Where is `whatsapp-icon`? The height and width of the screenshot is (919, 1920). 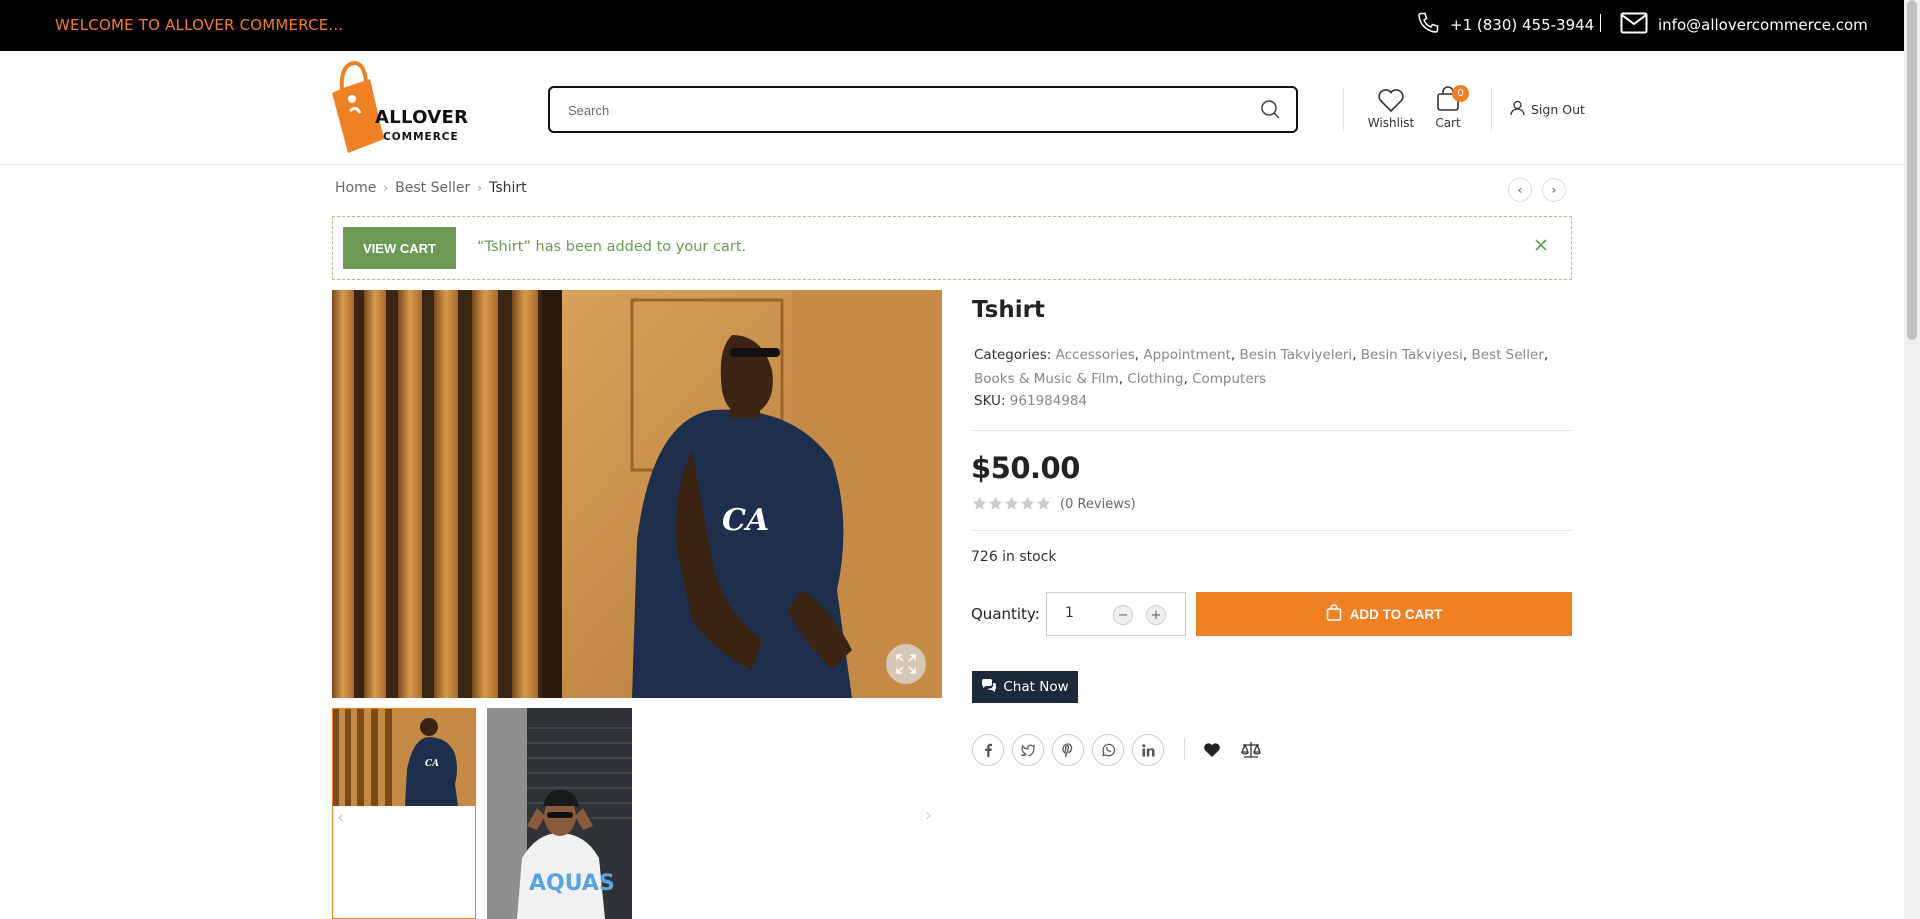 whatsapp-icon is located at coordinates (1108, 750).